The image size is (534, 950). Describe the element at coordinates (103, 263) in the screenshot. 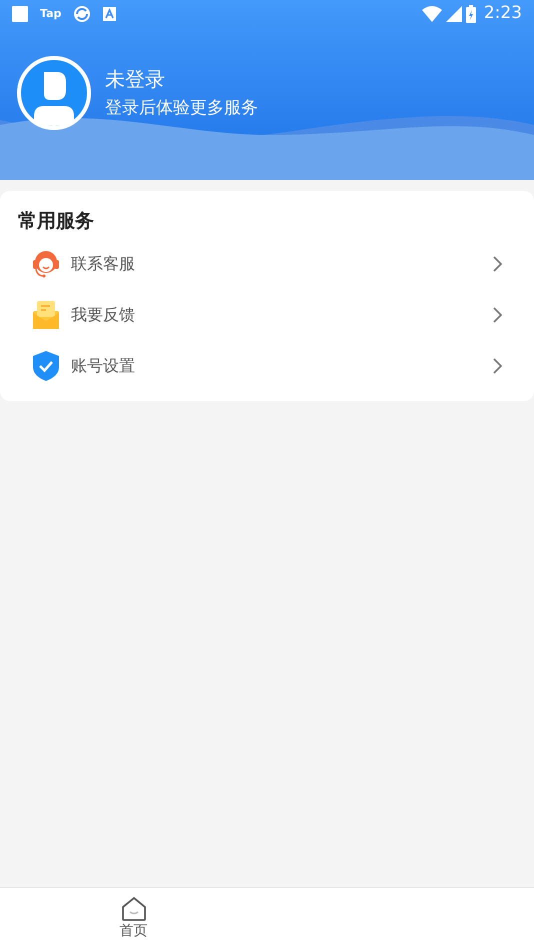

I see `service-label: 联系客服` at that location.